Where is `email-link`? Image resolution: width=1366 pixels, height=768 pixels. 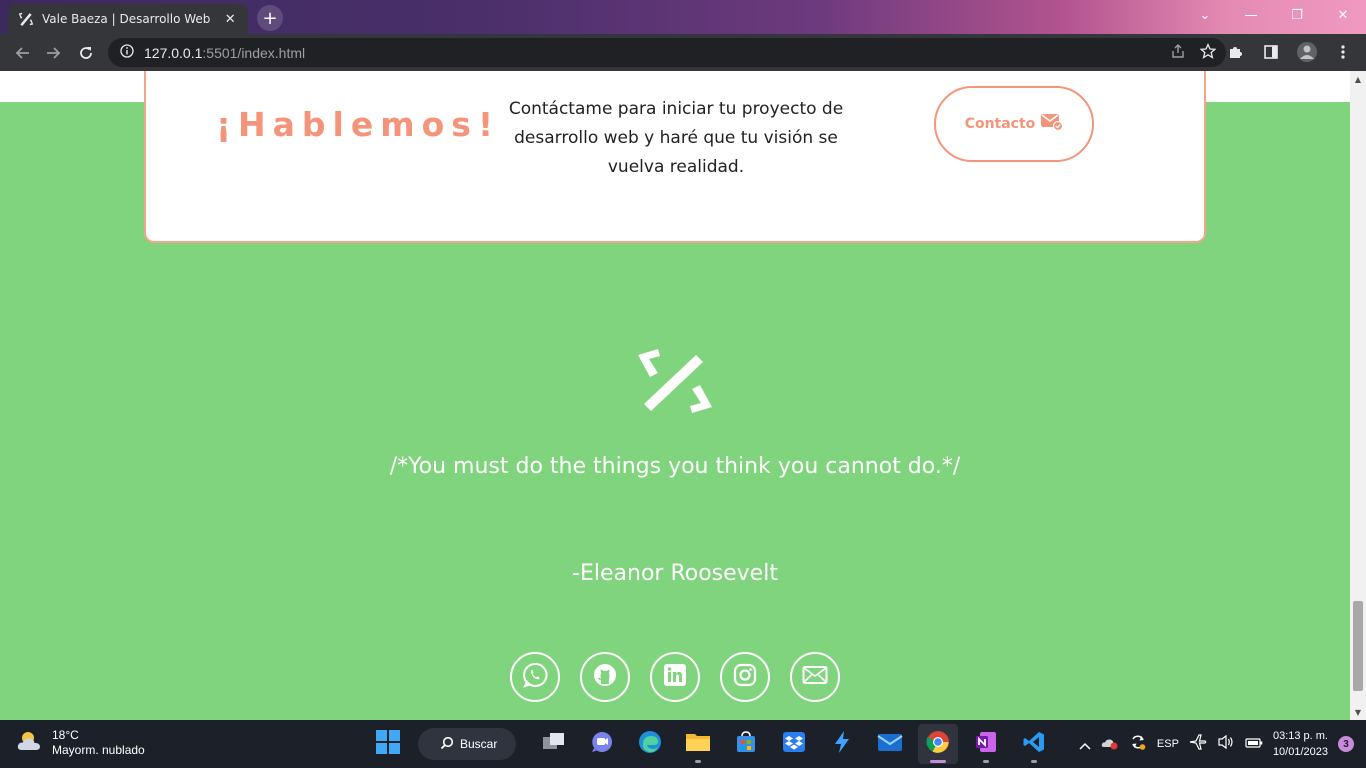
email-link is located at coordinates (815, 677).